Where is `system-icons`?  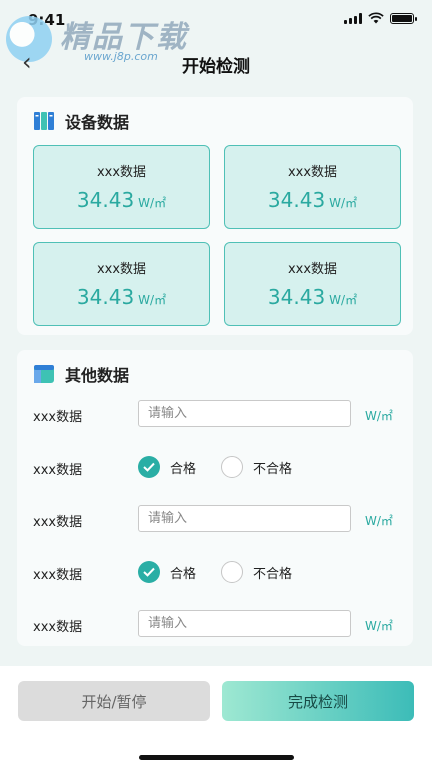
system-icons is located at coordinates (380, 18).